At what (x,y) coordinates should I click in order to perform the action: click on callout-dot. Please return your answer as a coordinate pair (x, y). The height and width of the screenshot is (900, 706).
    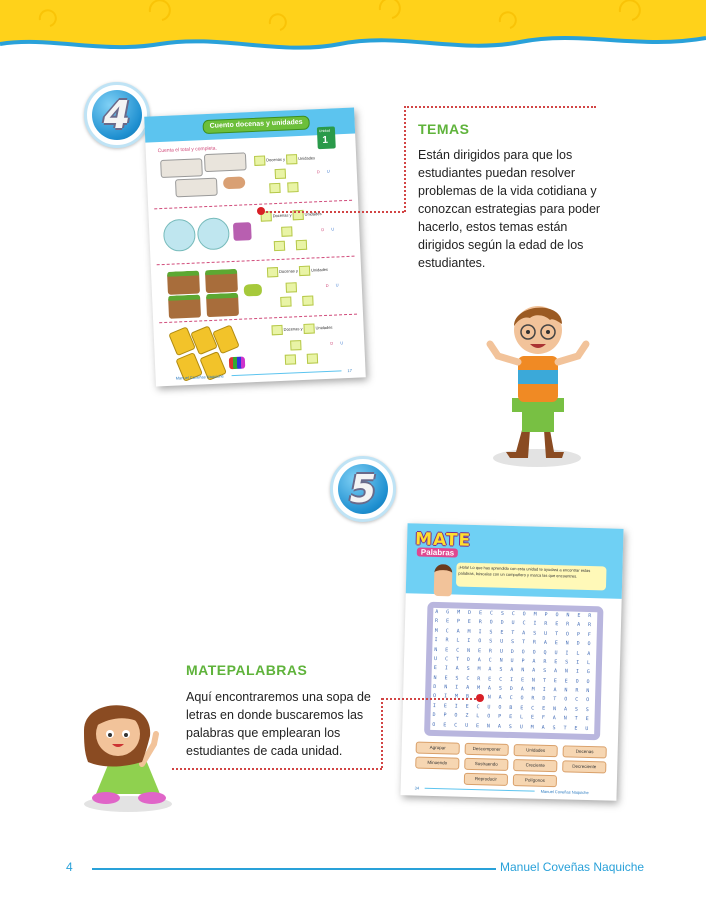
    Looking at the image, I should click on (480, 698).